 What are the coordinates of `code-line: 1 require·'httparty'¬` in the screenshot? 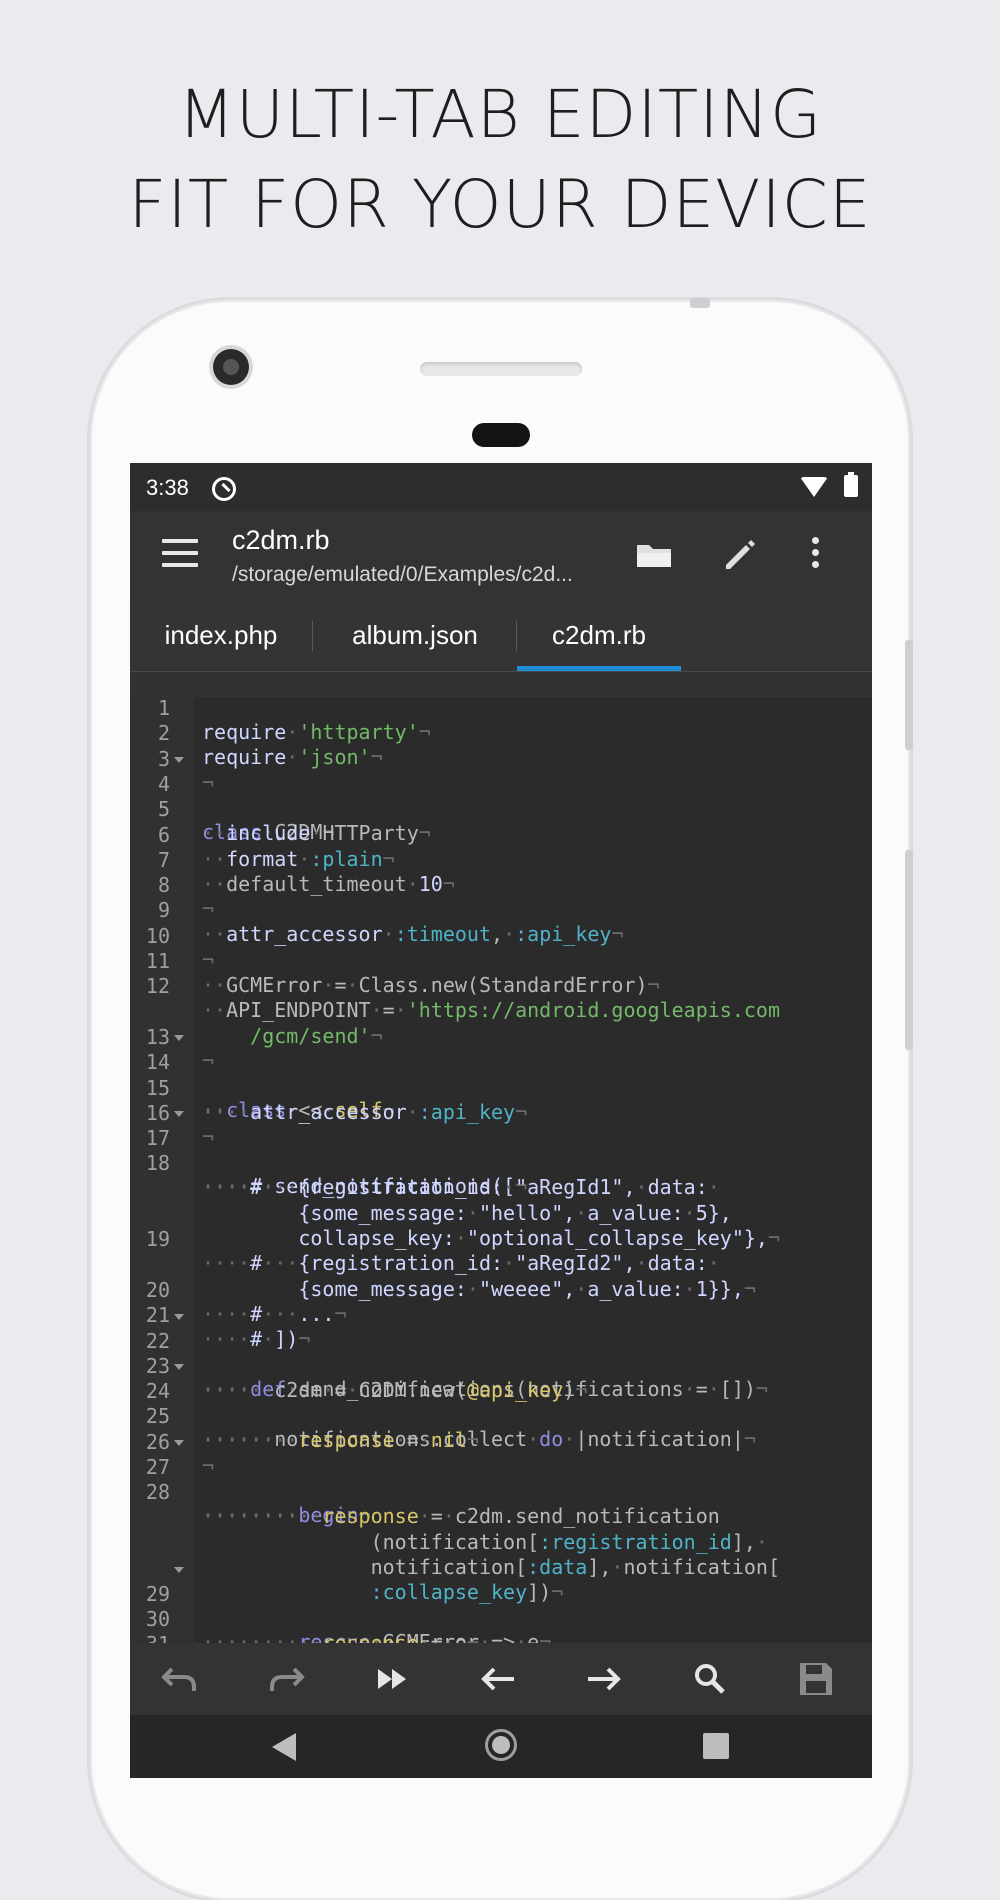 It's located at (501, 708).